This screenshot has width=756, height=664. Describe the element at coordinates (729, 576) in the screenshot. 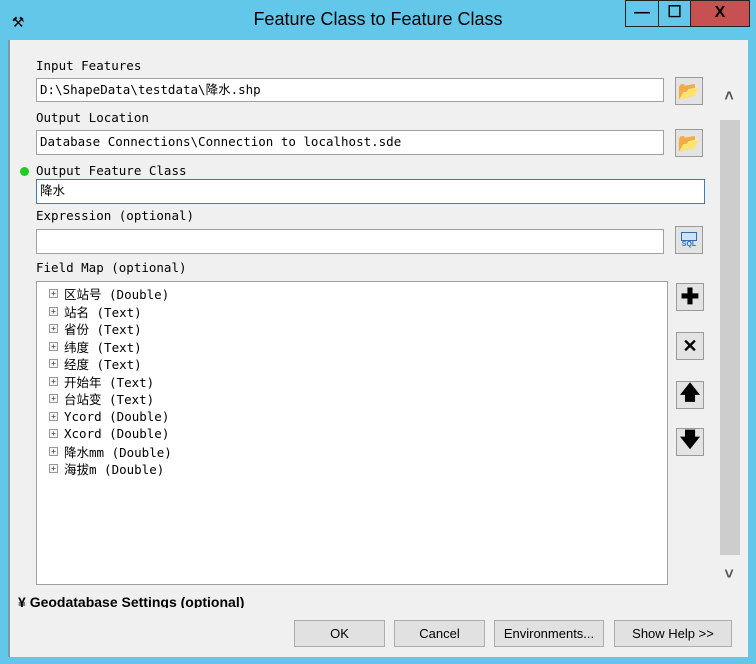

I see `scroll-down-icon: ˅` at that location.